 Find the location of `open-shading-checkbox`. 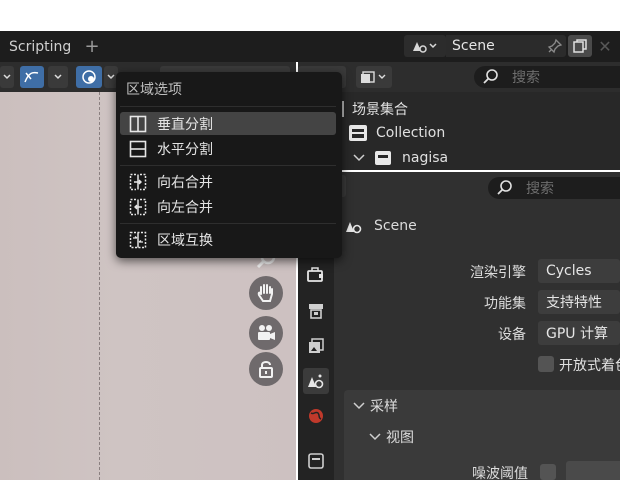

open-shading-checkbox is located at coordinates (546, 364).